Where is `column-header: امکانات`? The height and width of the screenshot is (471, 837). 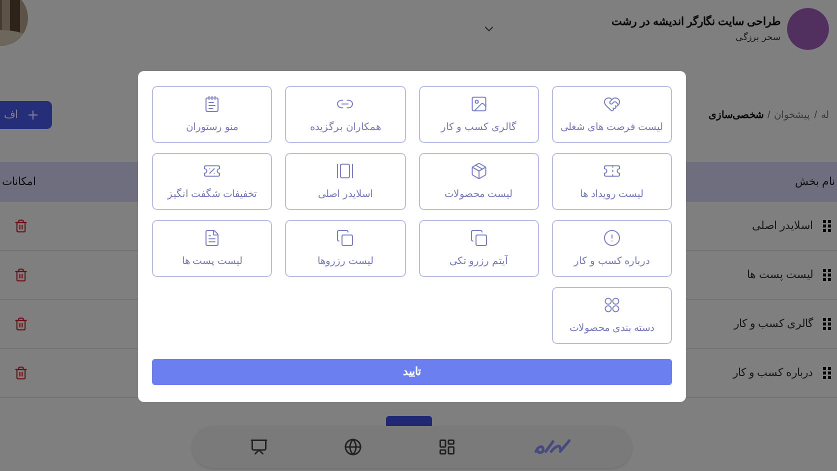
column-header: امکانات is located at coordinates (19, 182).